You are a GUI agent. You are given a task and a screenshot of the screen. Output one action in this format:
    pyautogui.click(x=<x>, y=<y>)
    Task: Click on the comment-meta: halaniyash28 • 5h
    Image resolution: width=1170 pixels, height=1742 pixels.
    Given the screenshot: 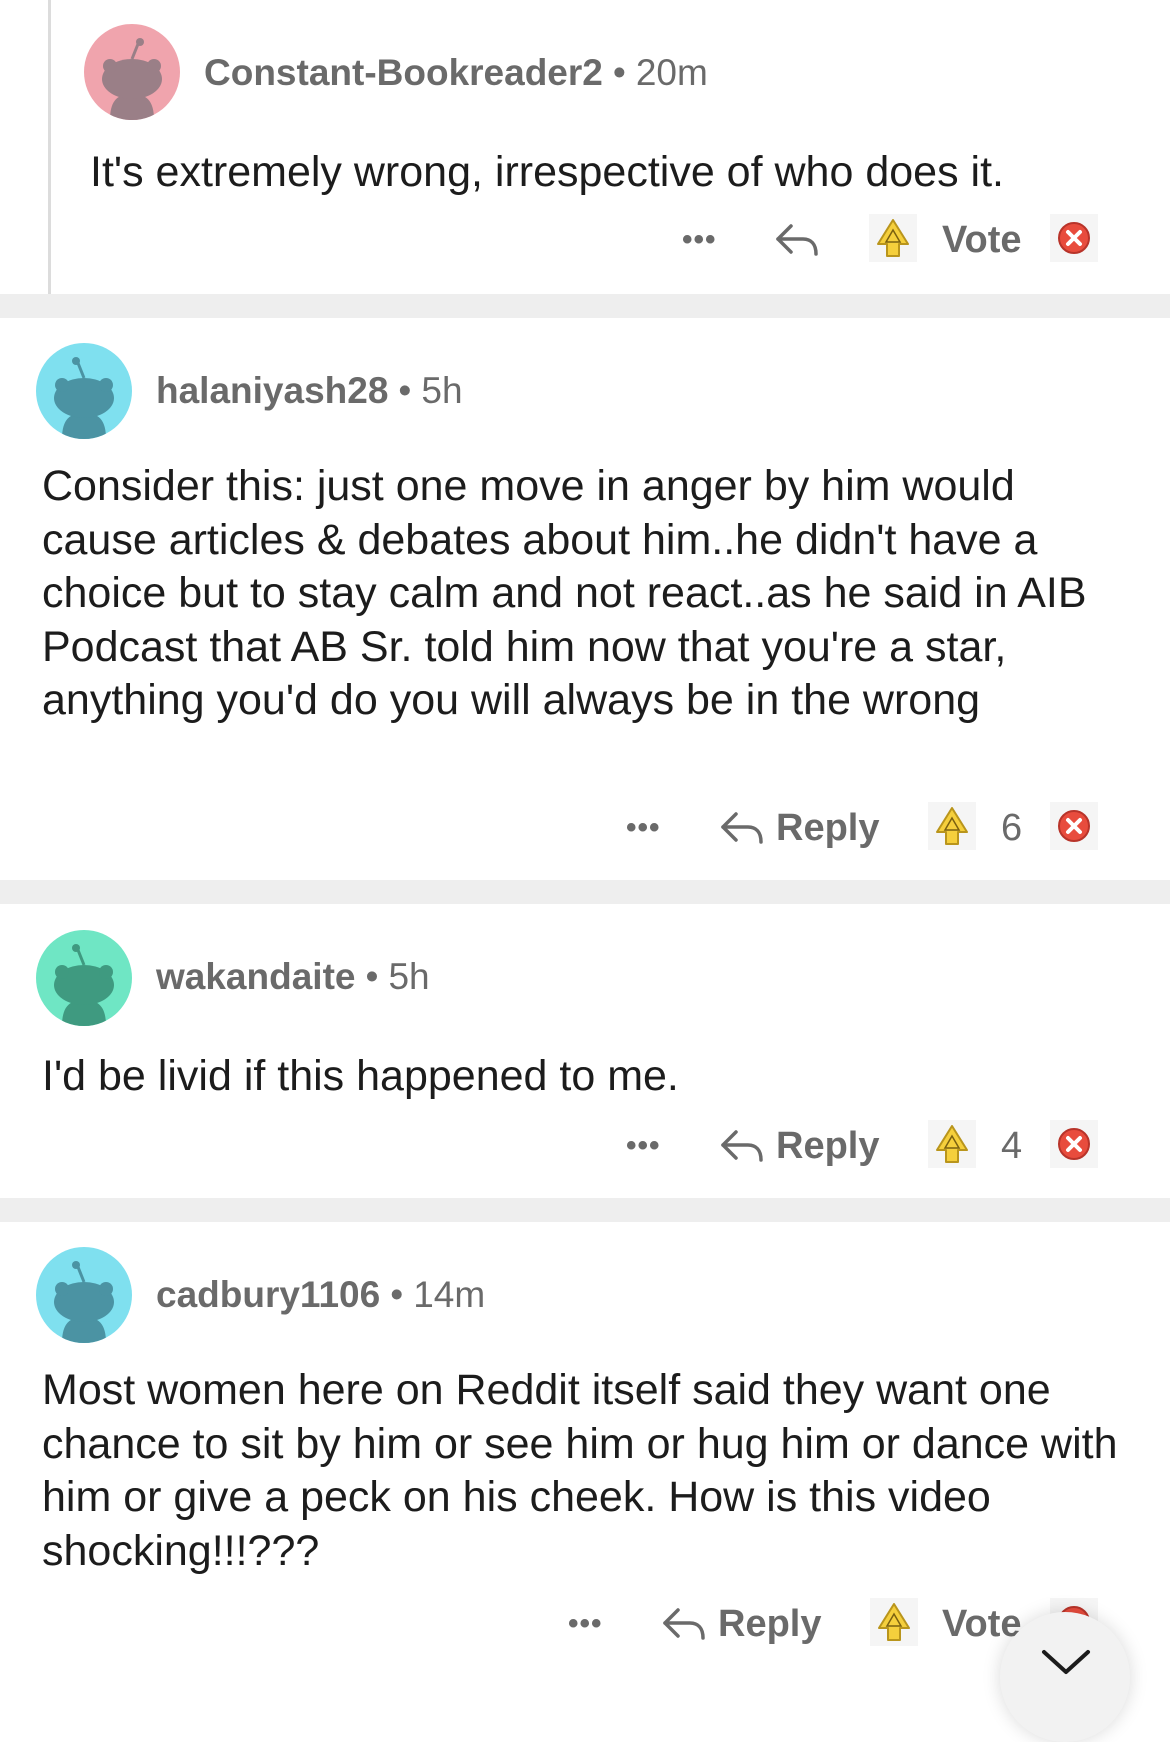 What is the action you would take?
    pyautogui.click(x=309, y=391)
    